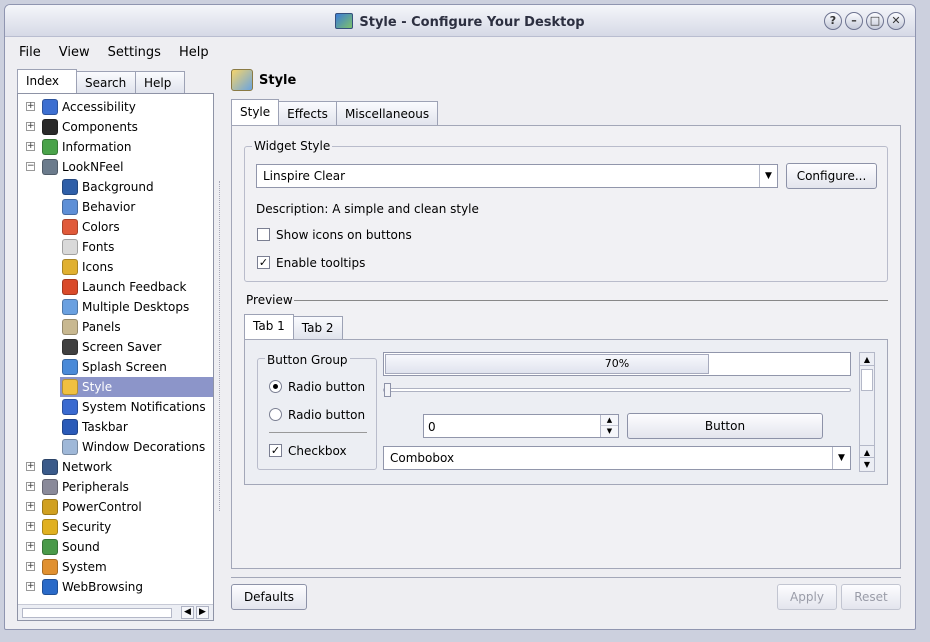 This screenshot has height=642, width=930. I want to click on tree-item-style: Style, so click(115, 387).